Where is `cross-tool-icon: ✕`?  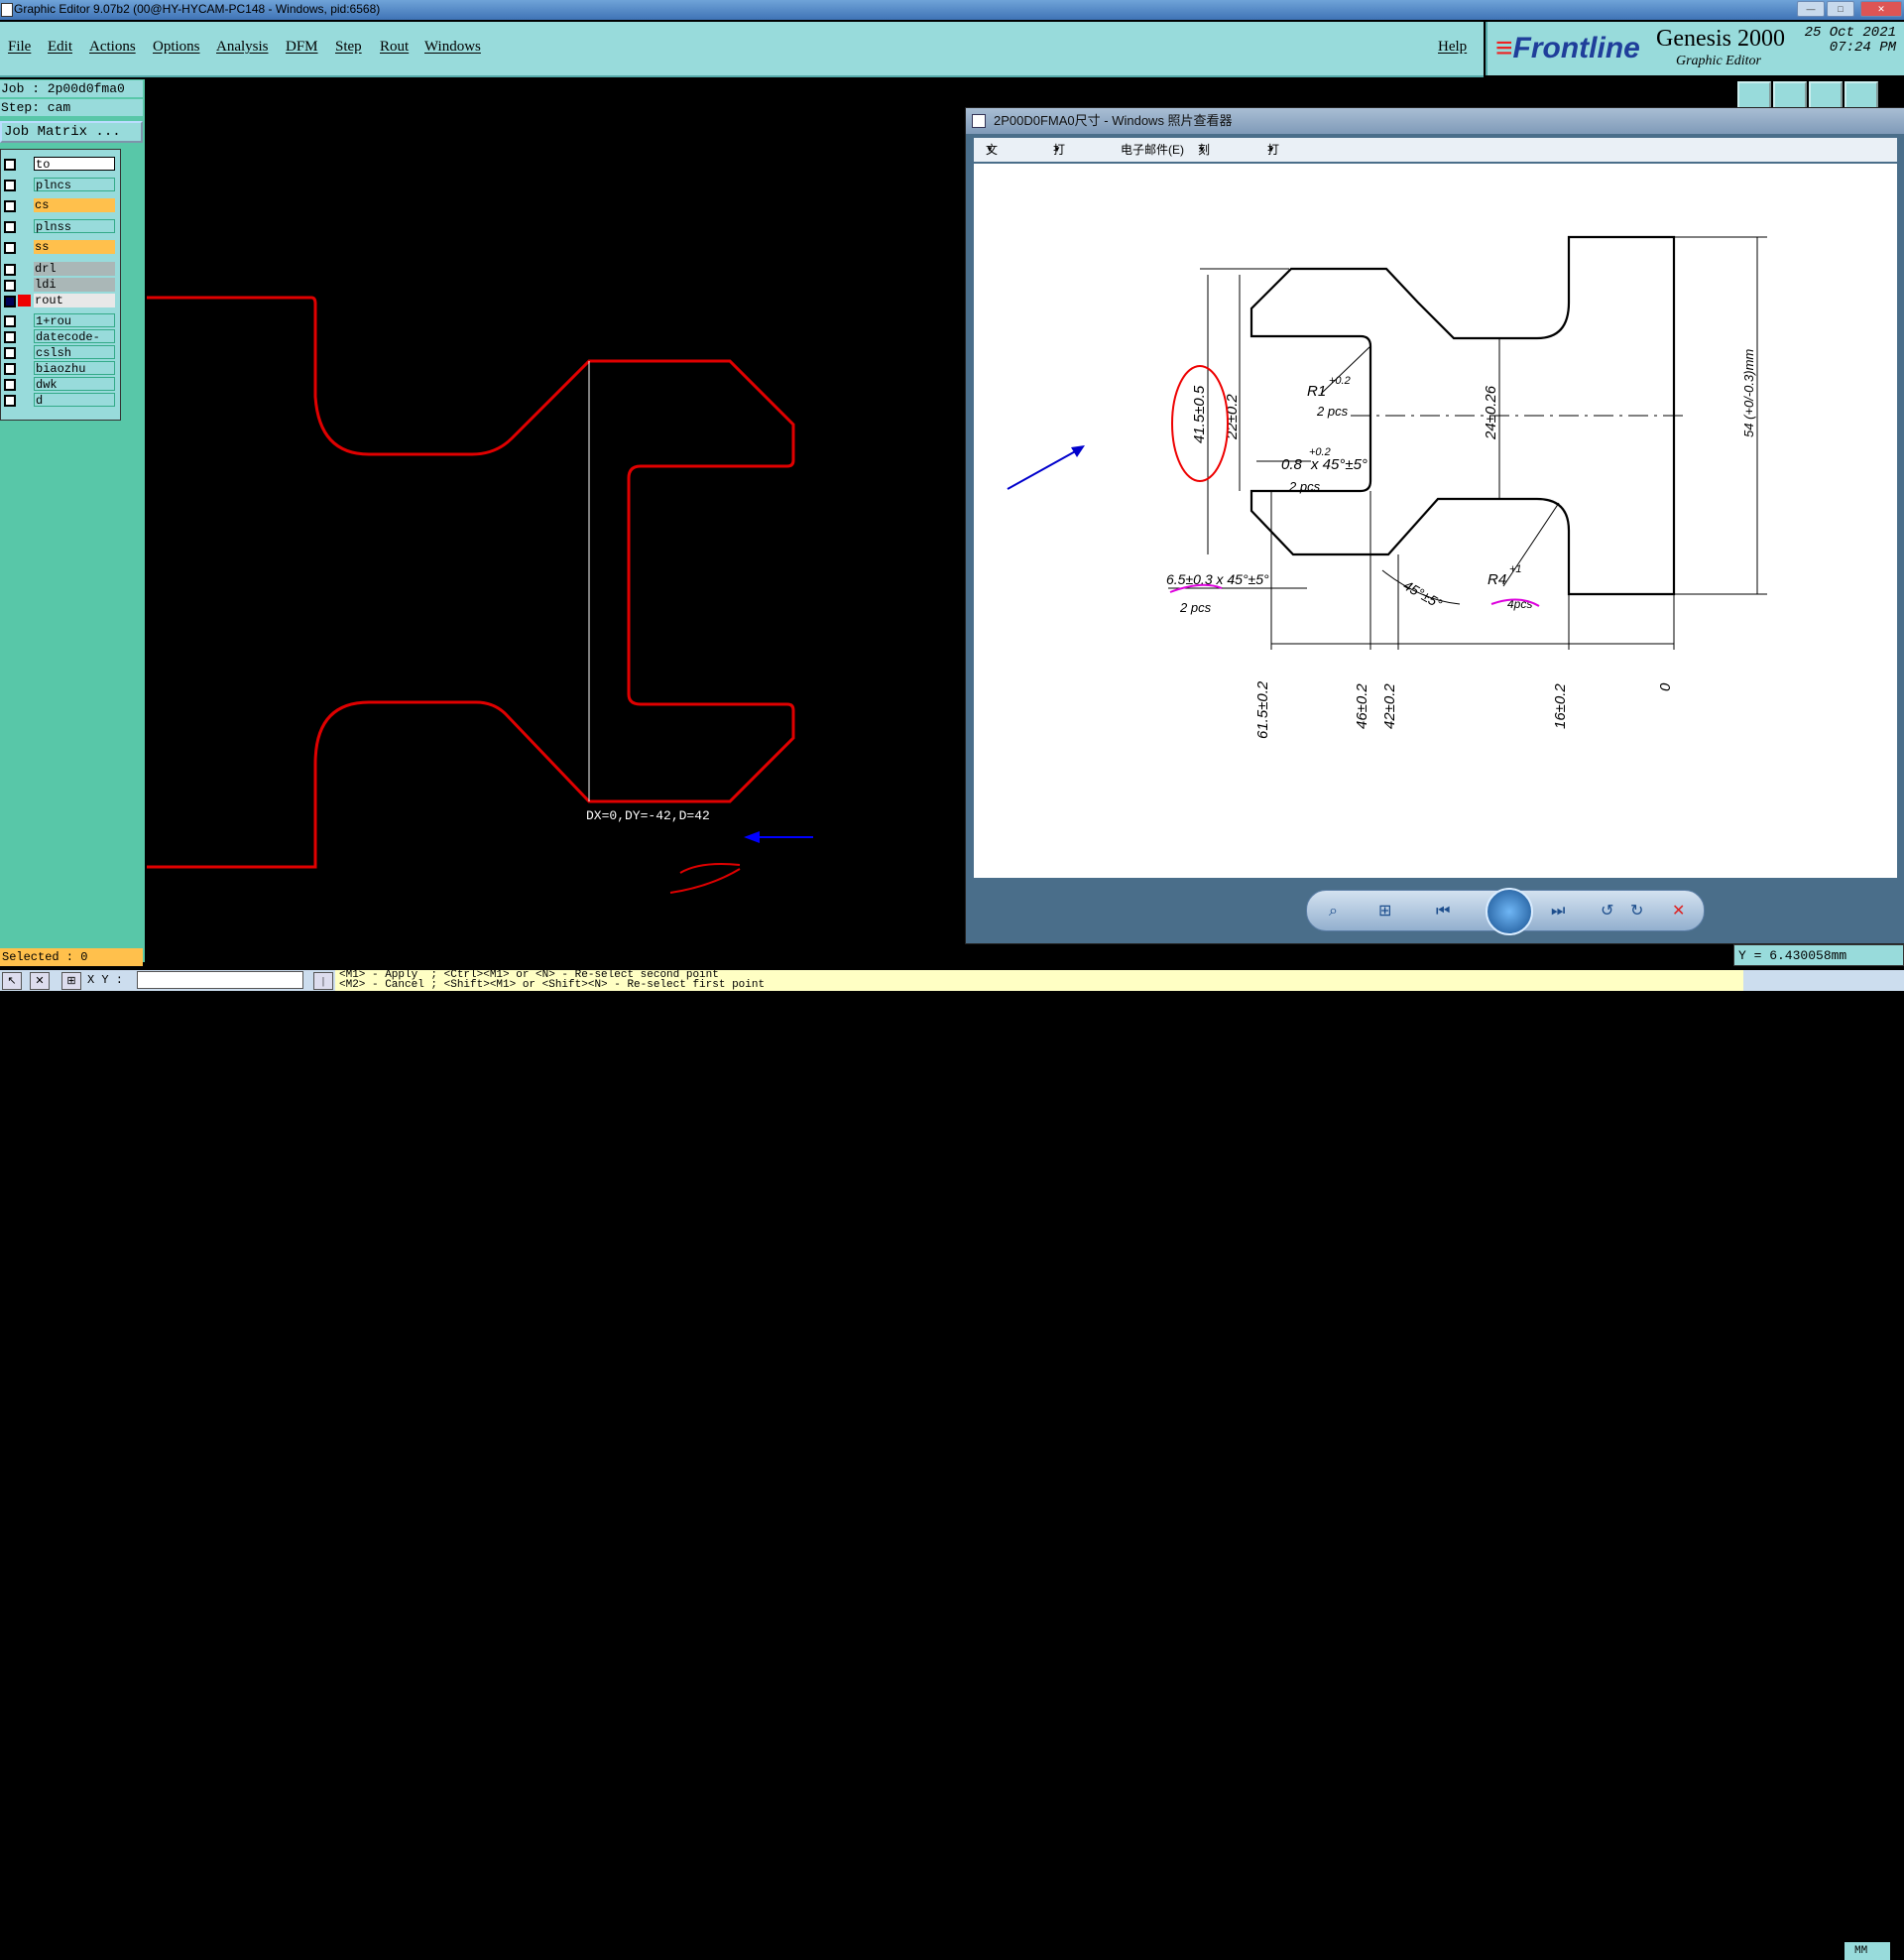
cross-tool-icon: ✕ is located at coordinates (40, 981).